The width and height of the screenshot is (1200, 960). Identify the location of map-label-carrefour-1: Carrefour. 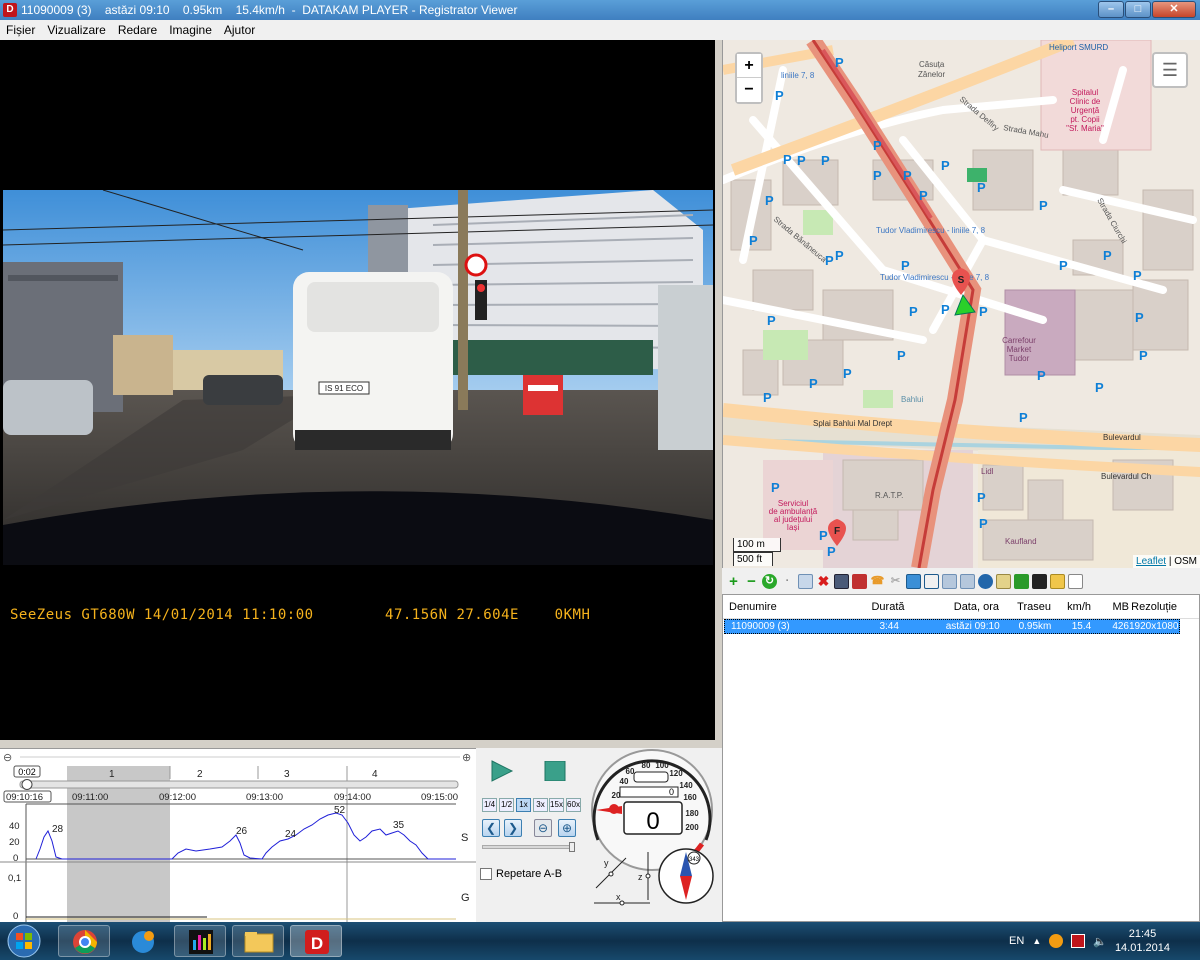
(1019, 340).